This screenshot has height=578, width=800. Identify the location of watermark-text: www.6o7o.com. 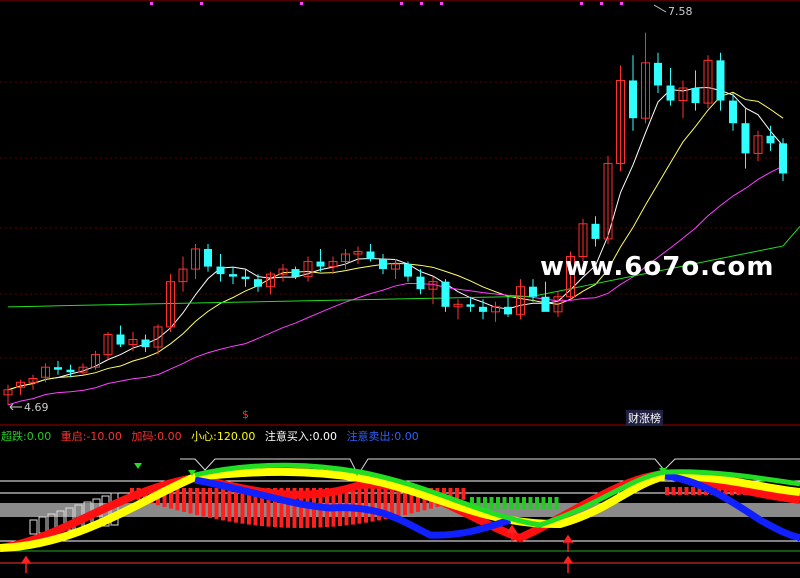
(657, 267).